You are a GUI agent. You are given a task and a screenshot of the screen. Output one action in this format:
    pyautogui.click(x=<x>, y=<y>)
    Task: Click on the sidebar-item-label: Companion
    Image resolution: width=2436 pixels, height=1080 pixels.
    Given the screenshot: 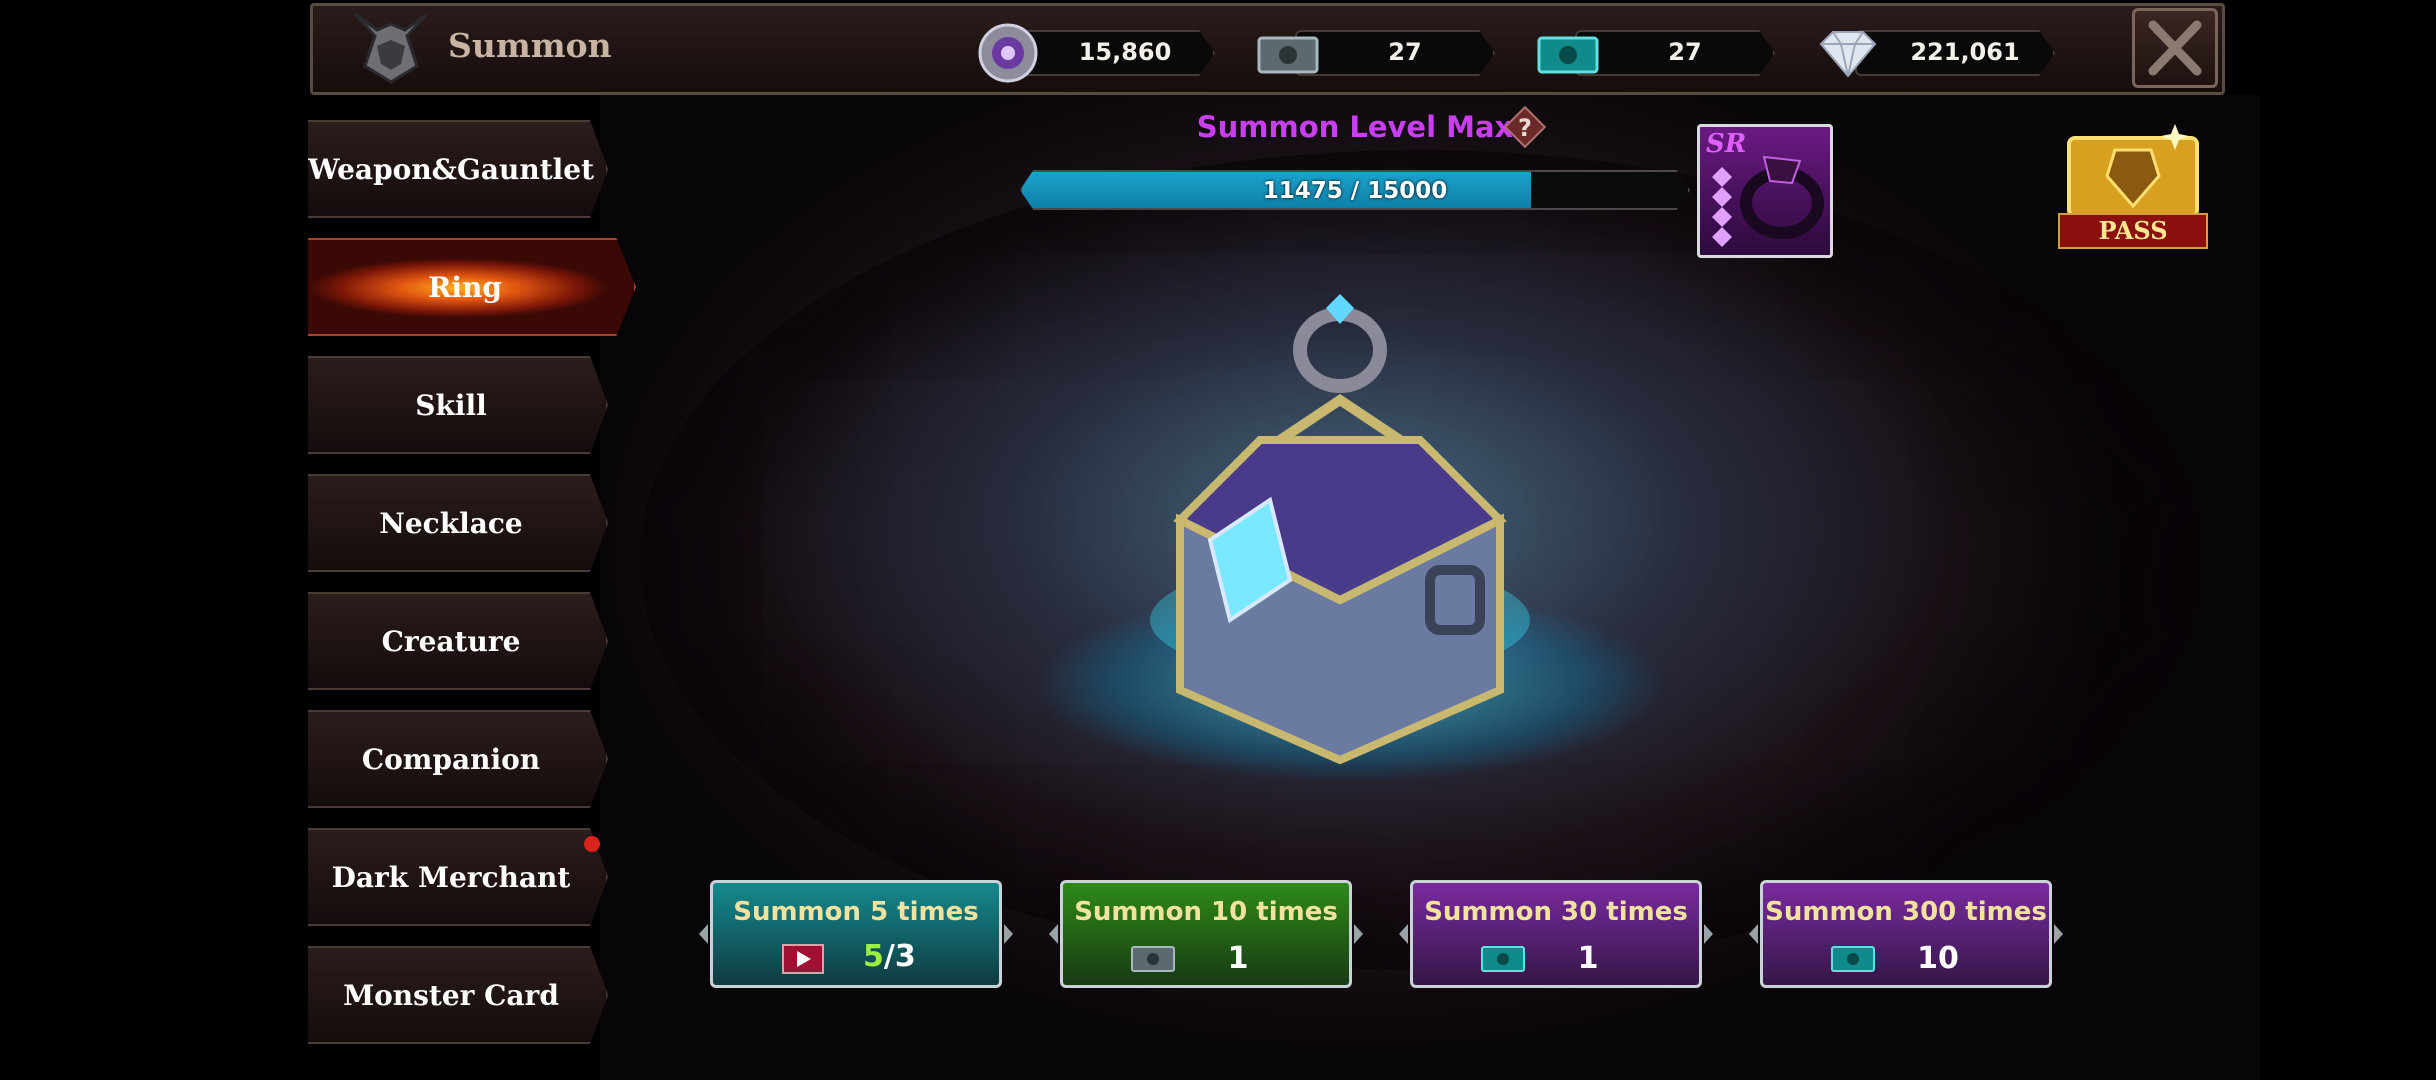 What is the action you would take?
    pyautogui.click(x=451, y=759)
    